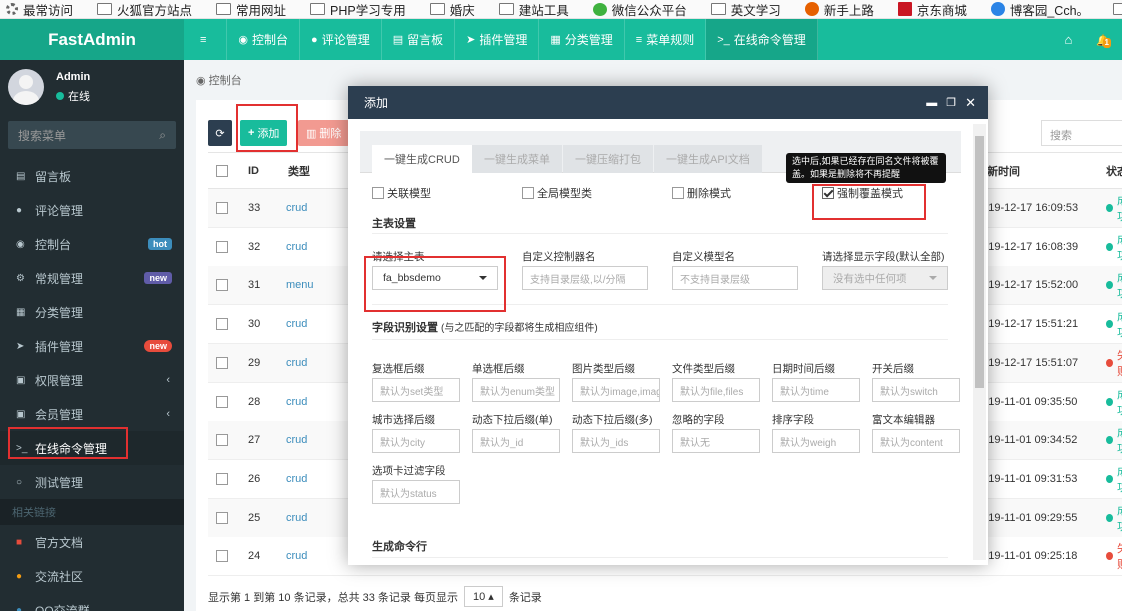 Image resolution: width=1122 pixels, height=611 pixels. Describe the element at coordinates (557, 193) in the screenshot. I see `global-model-checkbox: 全局模型类` at that location.